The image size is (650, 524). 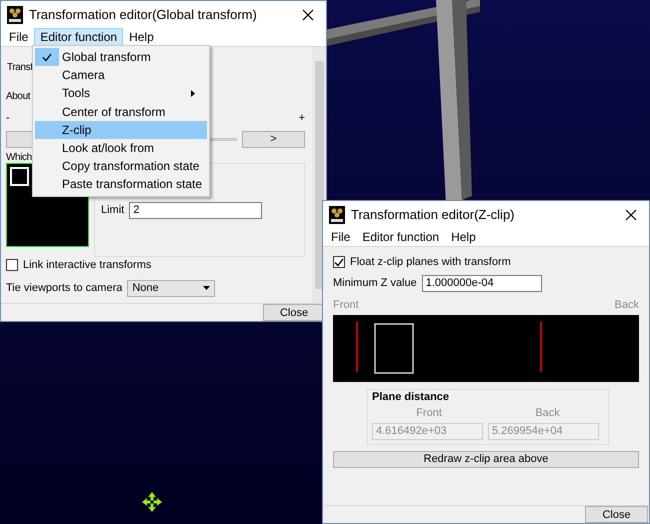 What do you see at coordinates (121, 184) in the screenshot?
I see `menu-option: Paste transformation state` at bounding box center [121, 184].